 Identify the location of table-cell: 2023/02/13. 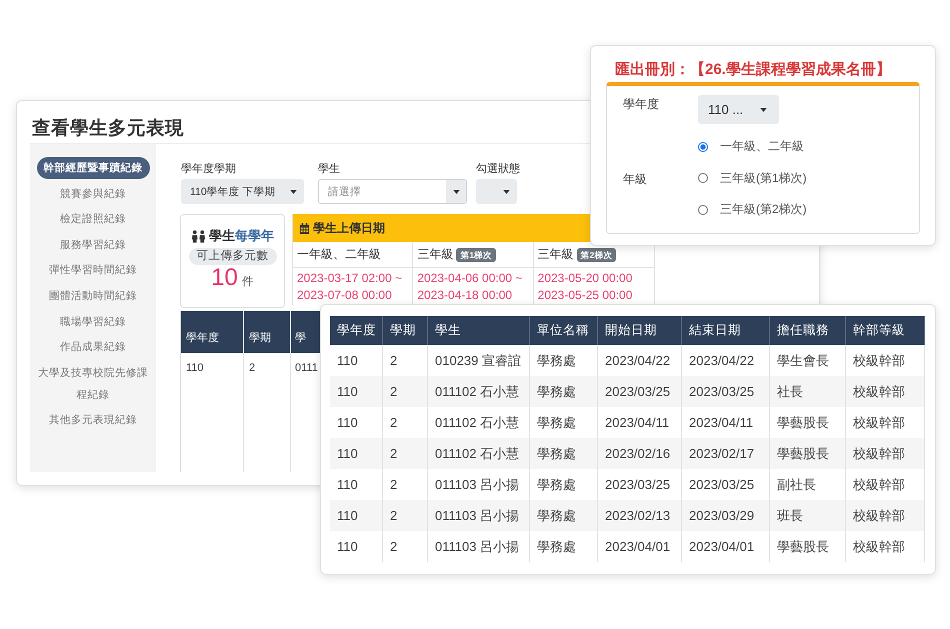
(640, 515).